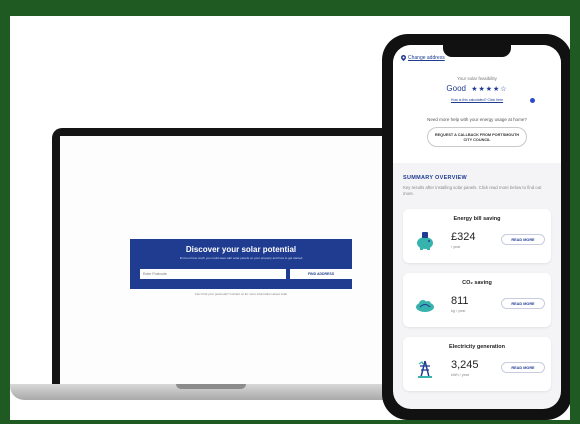  Describe the element at coordinates (425, 241) in the screenshot. I see `piggy-bank-icon` at that location.